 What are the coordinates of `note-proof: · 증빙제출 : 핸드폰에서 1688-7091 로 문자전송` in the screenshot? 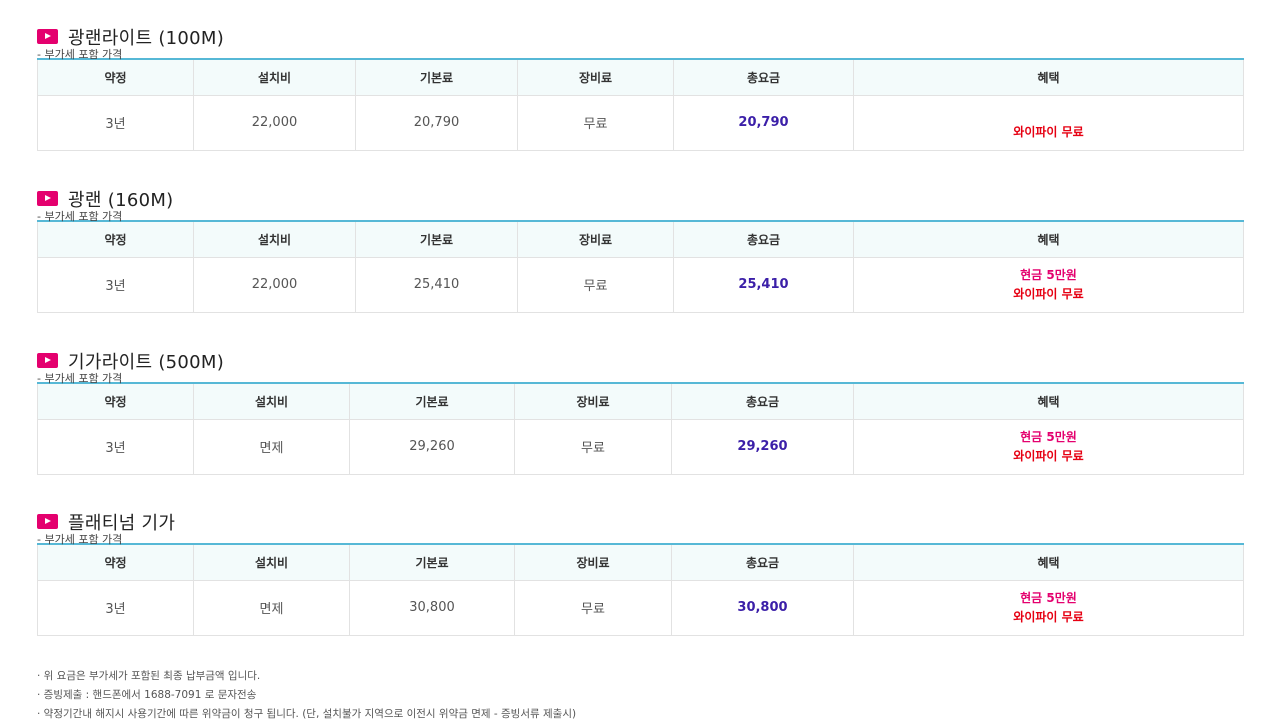 It's located at (147, 695).